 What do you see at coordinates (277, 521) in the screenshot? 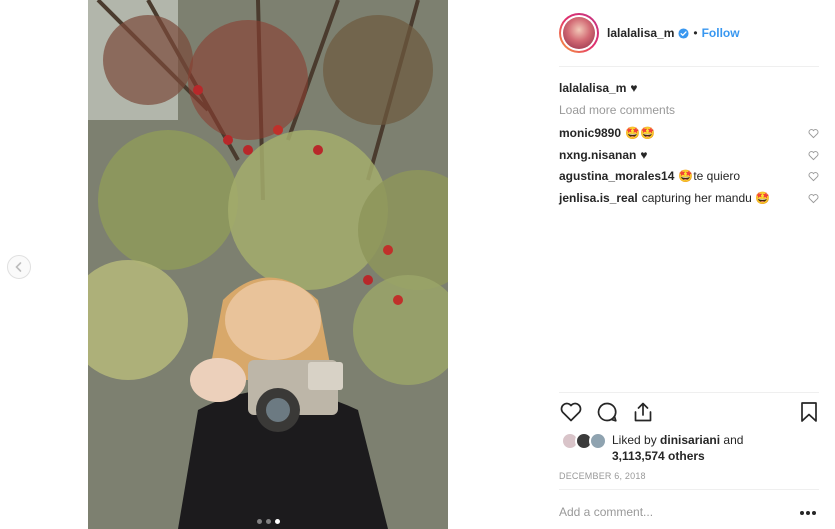
I see `carousel-dot-active` at bounding box center [277, 521].